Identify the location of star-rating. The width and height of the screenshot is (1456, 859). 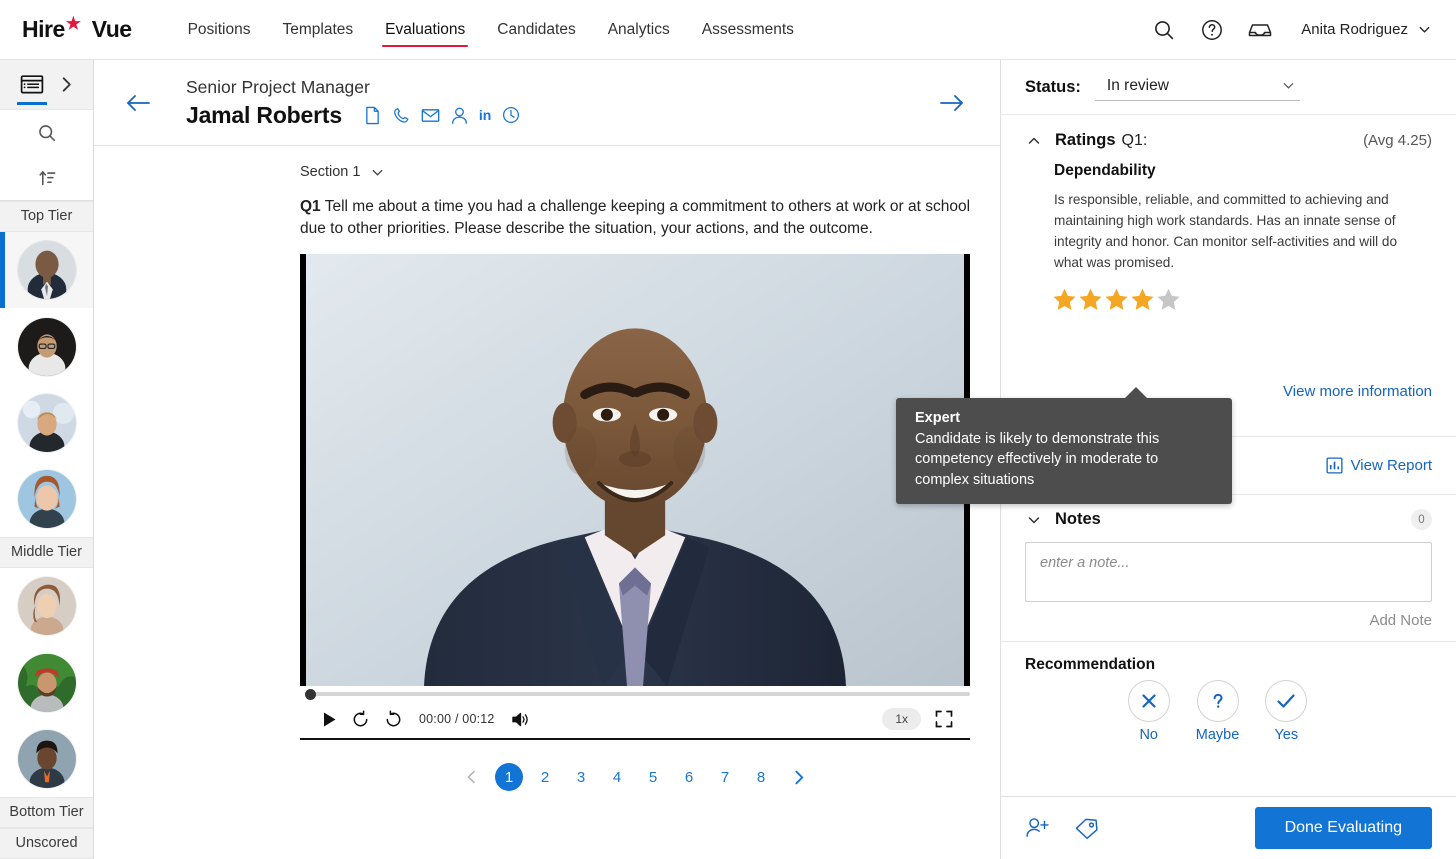
(1242, 299).